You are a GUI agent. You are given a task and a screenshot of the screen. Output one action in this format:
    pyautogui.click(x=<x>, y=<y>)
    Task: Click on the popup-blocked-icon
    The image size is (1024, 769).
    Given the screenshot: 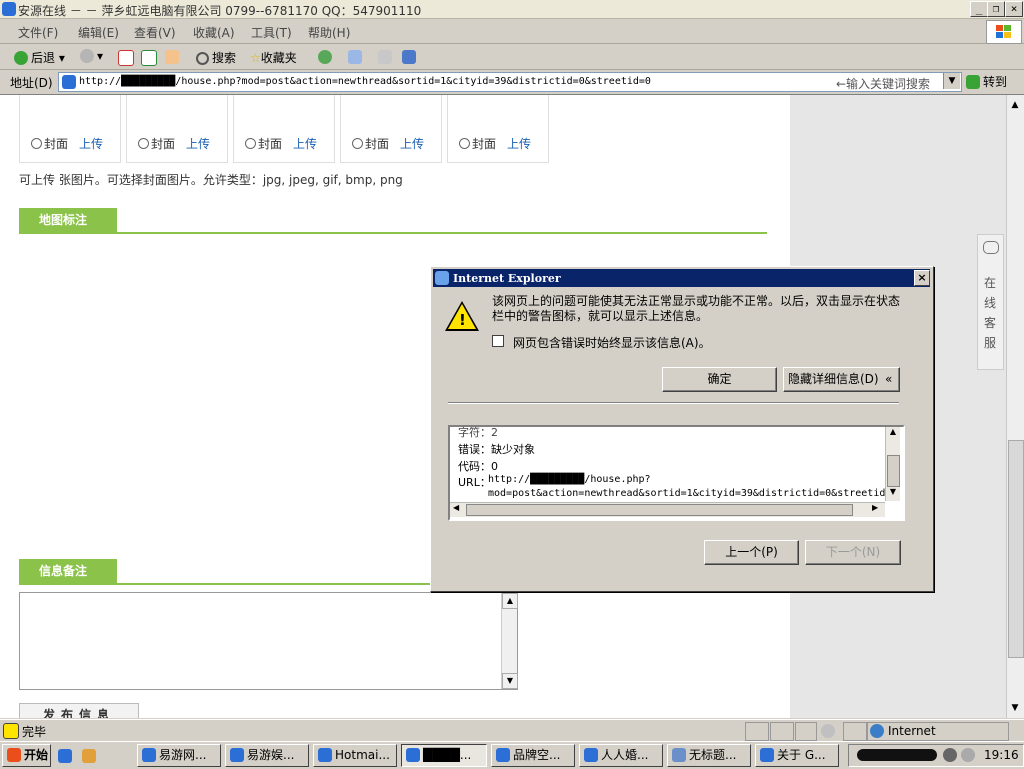 What is the action you would take?
    pyautogui.click(x=828, y=731)
    